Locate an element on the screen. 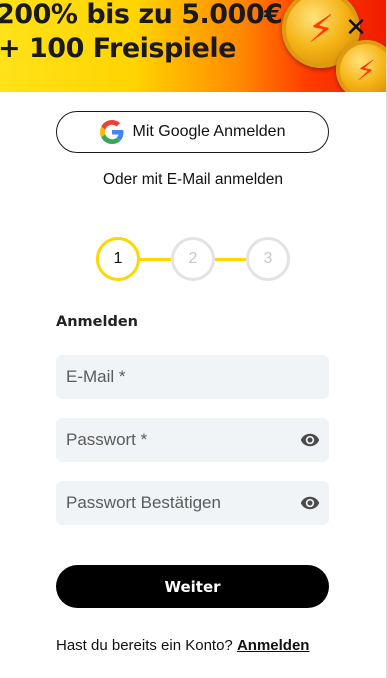  password-field is located at coordinates (192, 440).